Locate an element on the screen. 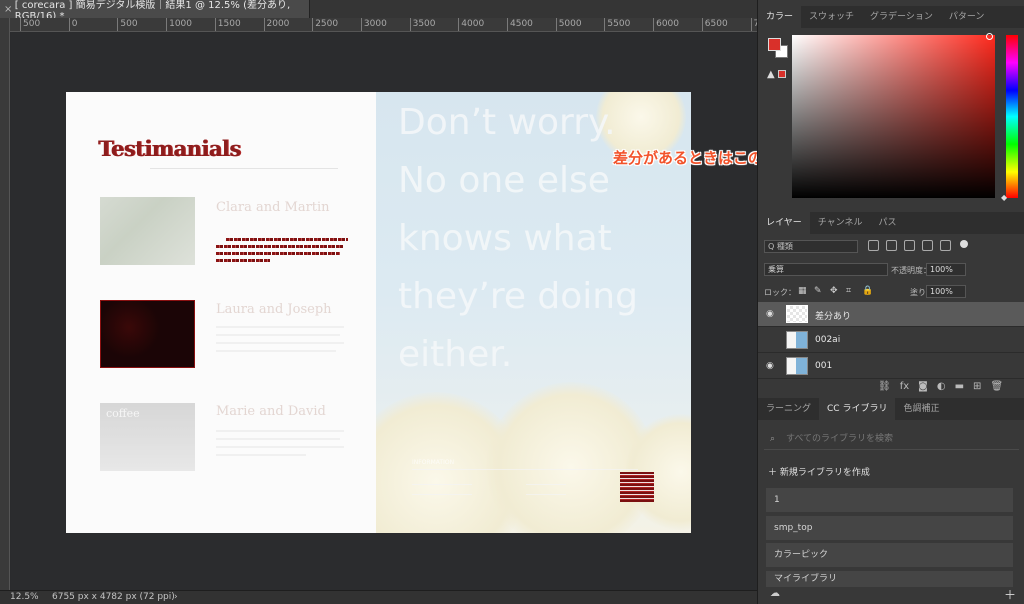 The height and width of the screenshot is (604, 1024). layer-mask-icon: ◙ is located at coordinates (923, 386).